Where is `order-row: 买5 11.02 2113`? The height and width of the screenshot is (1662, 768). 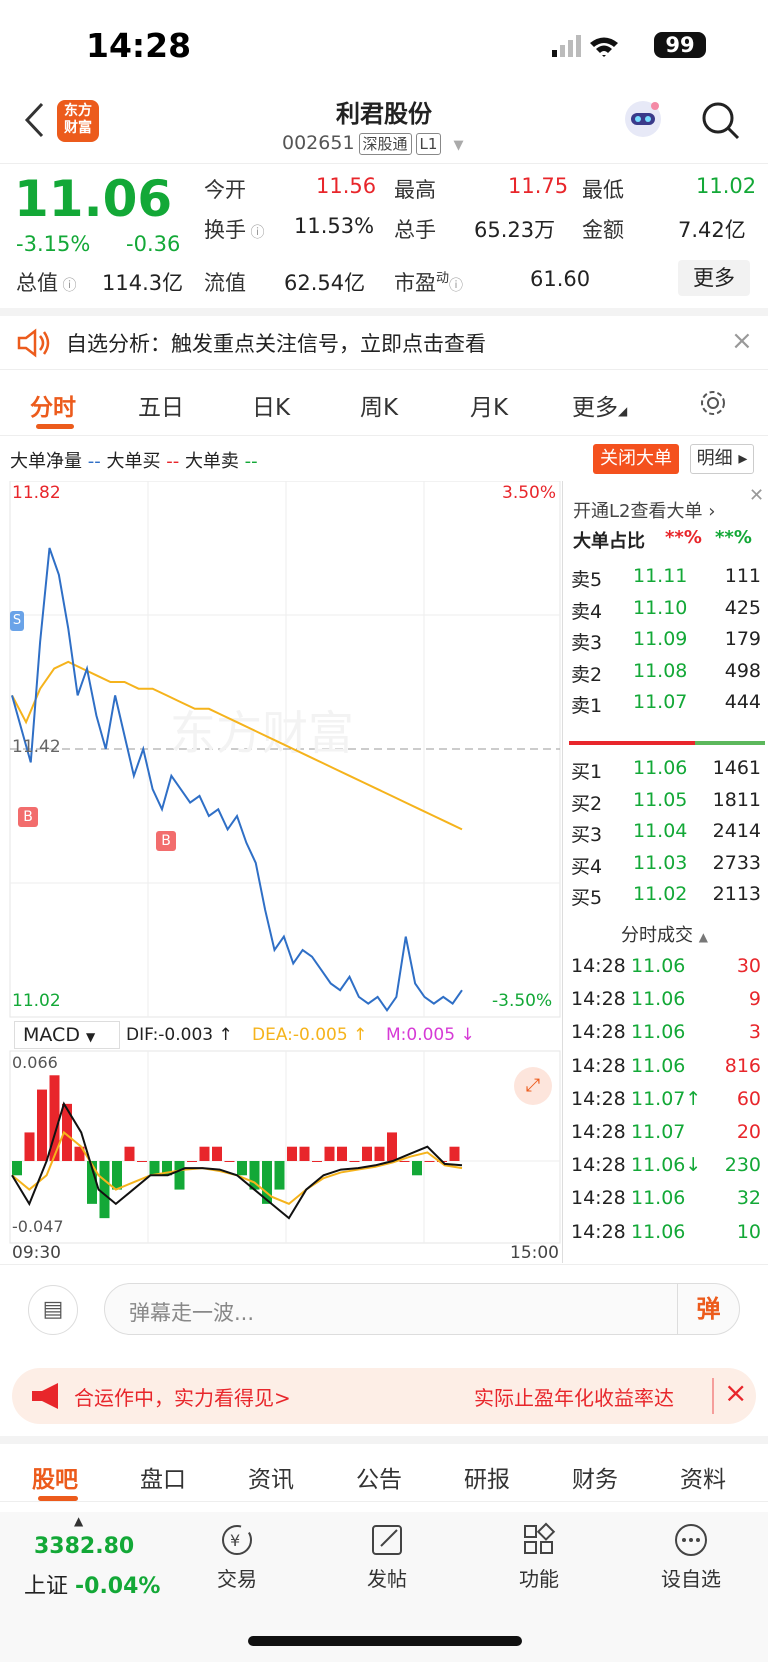
order-row: 买5 11.02 2113 is located at coordinates (665, 899).